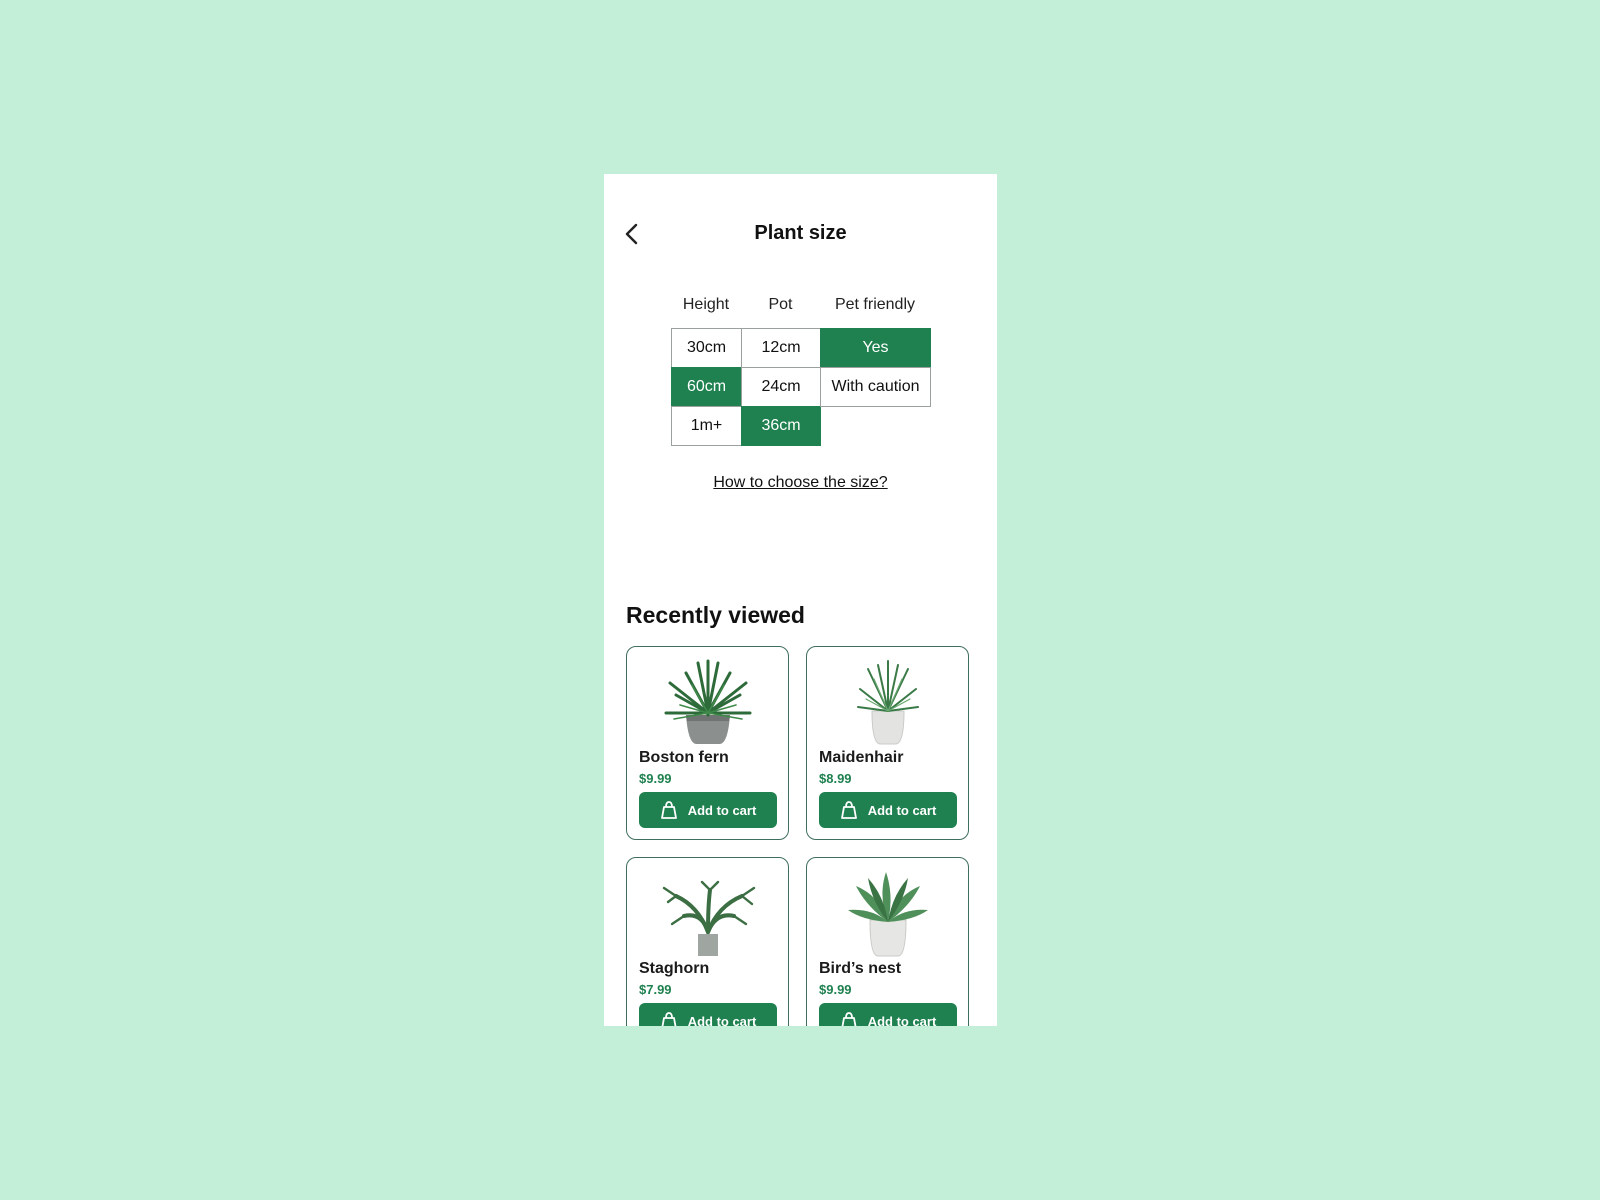 Image resolution: width=1600 pixels, height=1200 pixels. What do you see at coordinates (674, 968) in the screenshot?
I see `product-name: Staghorn` at bounding box center [674, 968].